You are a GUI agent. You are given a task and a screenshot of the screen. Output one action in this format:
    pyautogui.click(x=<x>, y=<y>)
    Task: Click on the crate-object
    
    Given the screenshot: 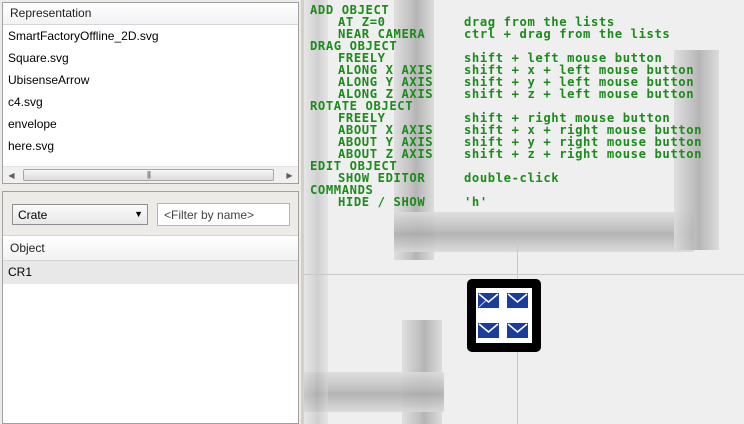 What is the action you would take?
    pyautogui.click(x=504, y=315)
    